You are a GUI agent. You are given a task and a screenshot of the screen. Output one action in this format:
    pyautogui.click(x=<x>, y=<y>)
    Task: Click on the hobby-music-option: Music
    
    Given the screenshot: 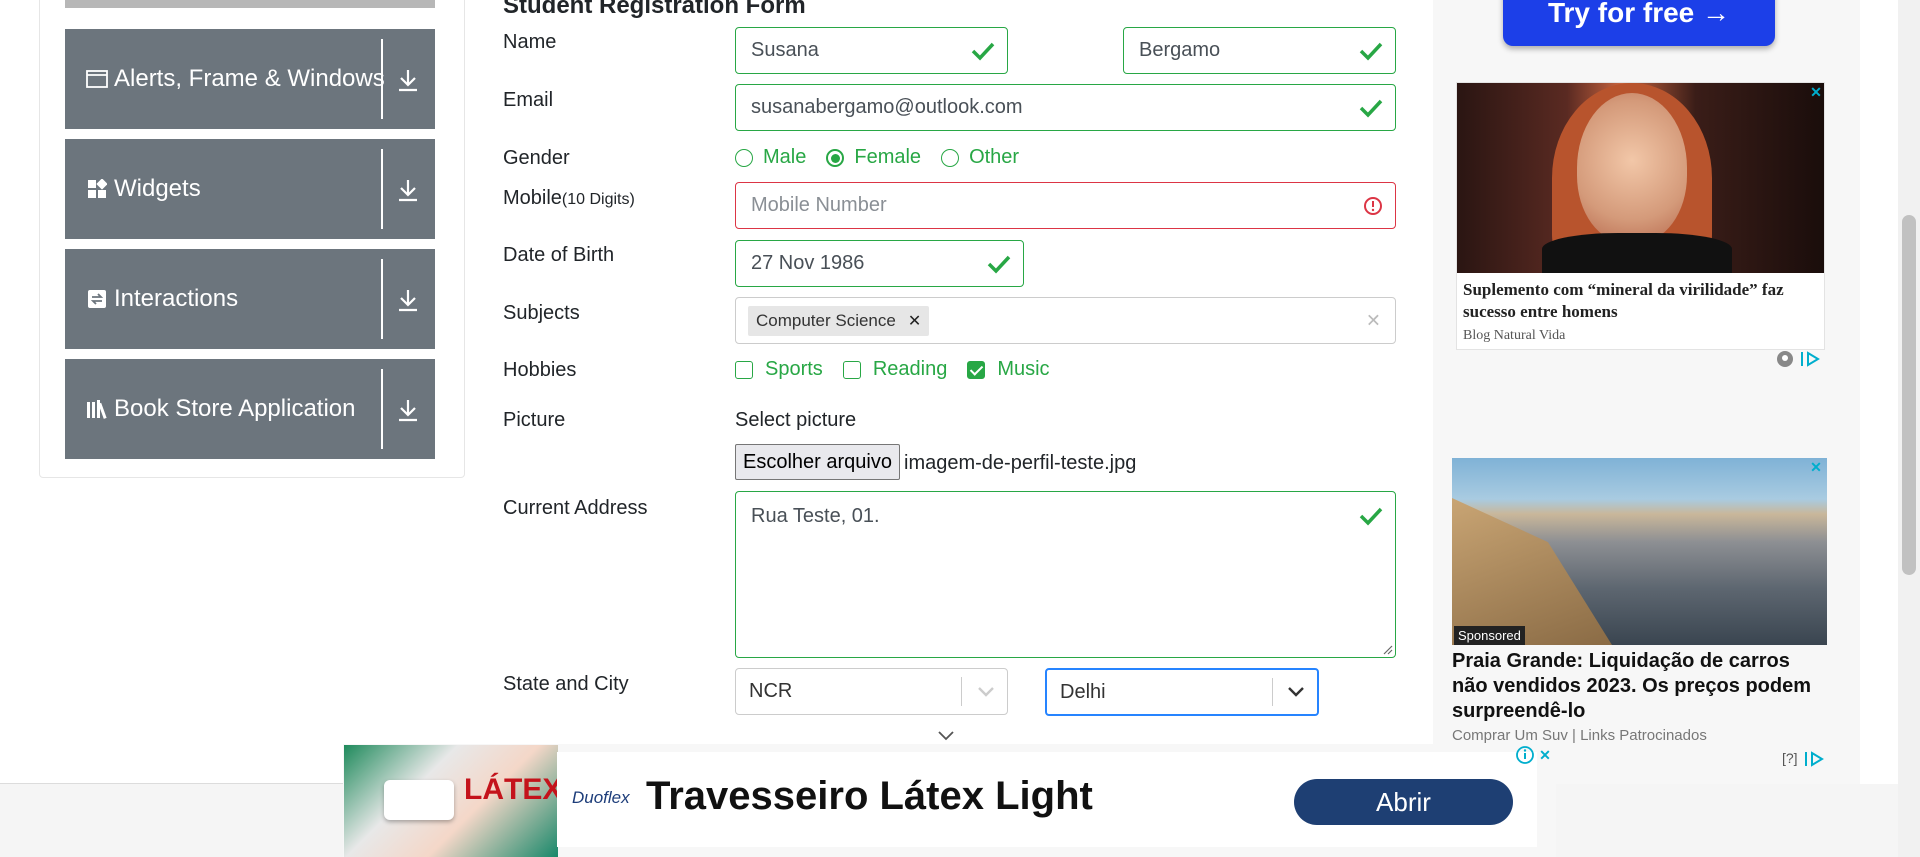 What is the action you would take?
    pyautogui.click(x=1008, y=369)
    